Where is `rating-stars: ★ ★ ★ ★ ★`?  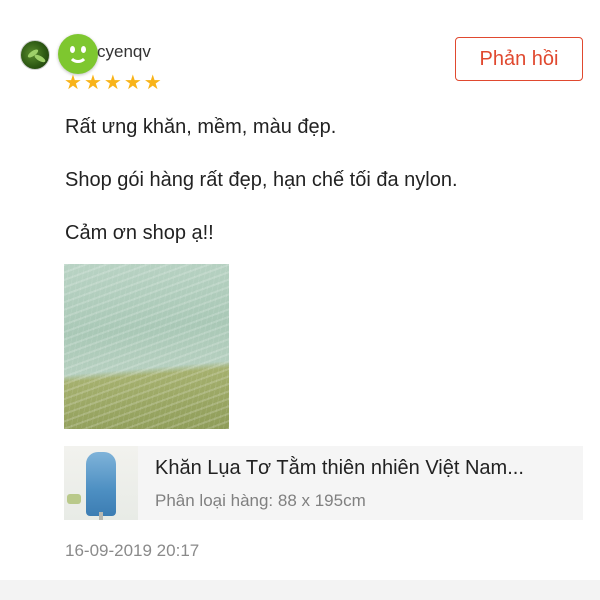
rating-stars: ★ ★ ★ ★ ★ is located at coordinates (113, 83).